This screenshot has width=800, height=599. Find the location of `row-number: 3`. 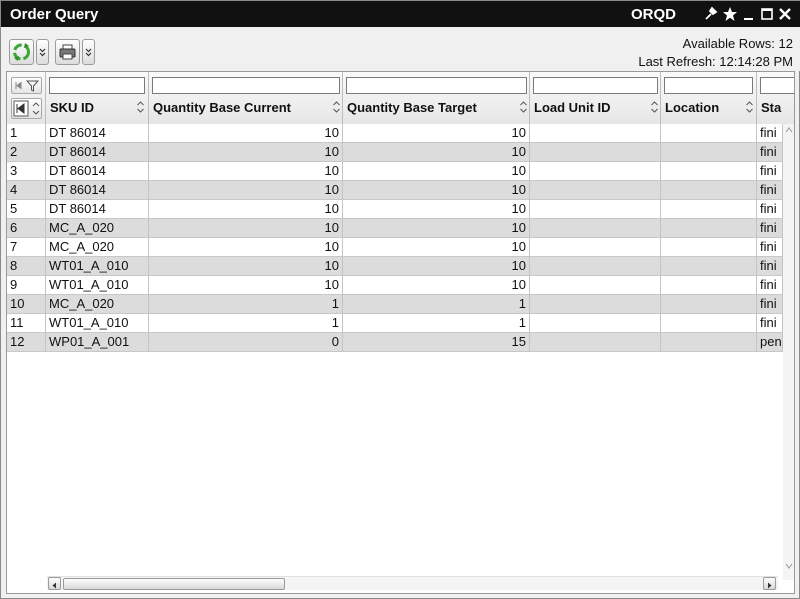

row-number: 3 is located at coordinates (26, 171).